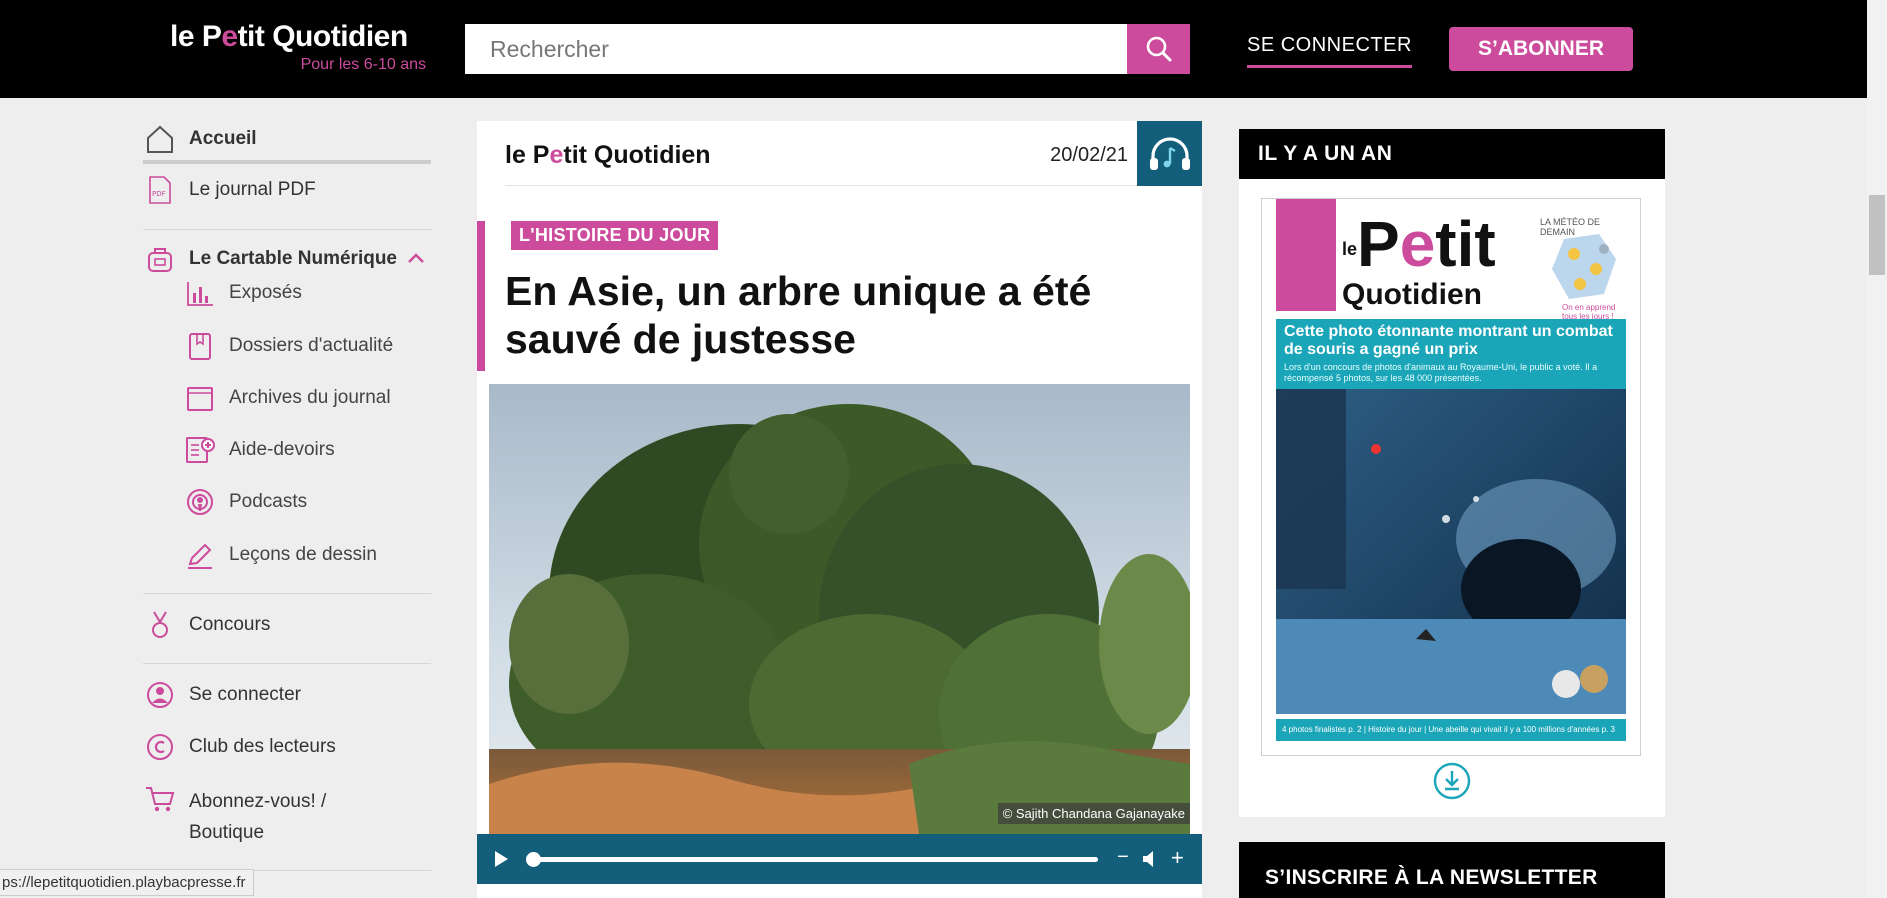 This screenshot has height=898, width=1887. What do you see at coordinates (1177, 858) in the screenshot?
I see `volume-up-button: +` at bounding box center [1177, 858].